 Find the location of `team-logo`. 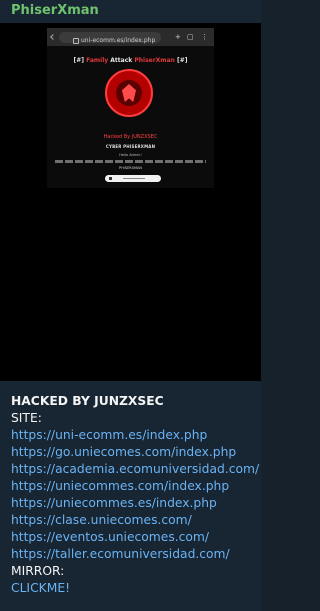

team-logo is located at coordinates (129, 93).